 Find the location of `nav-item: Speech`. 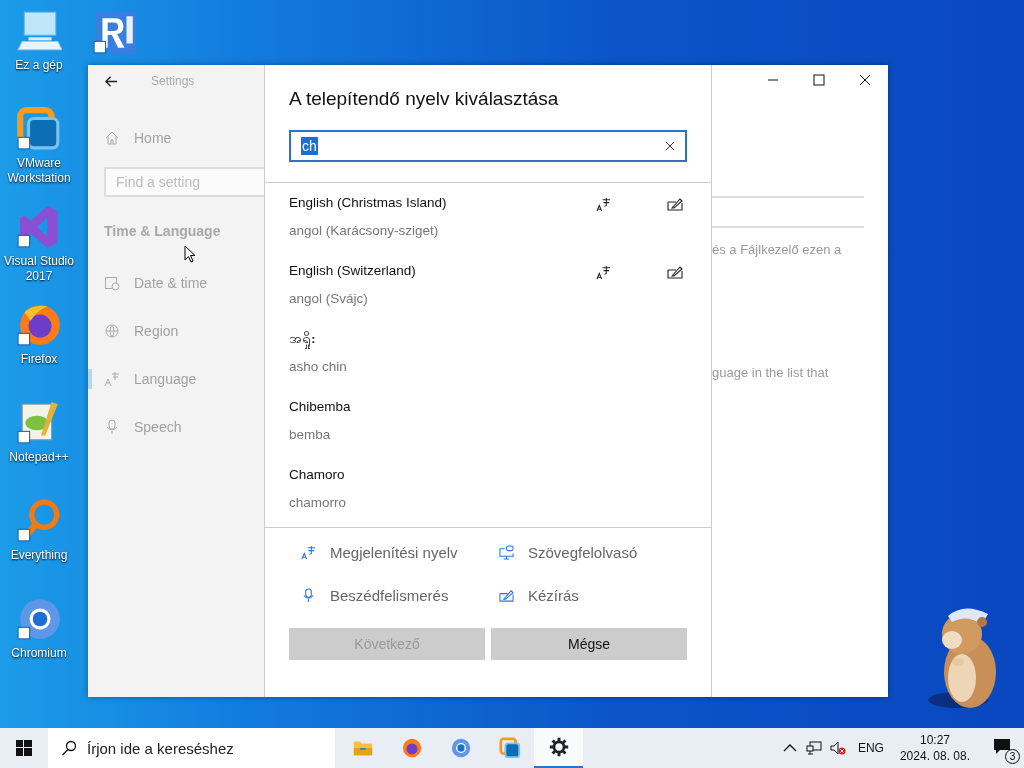

nav-item: Speech is located at coordinates (176, 427).